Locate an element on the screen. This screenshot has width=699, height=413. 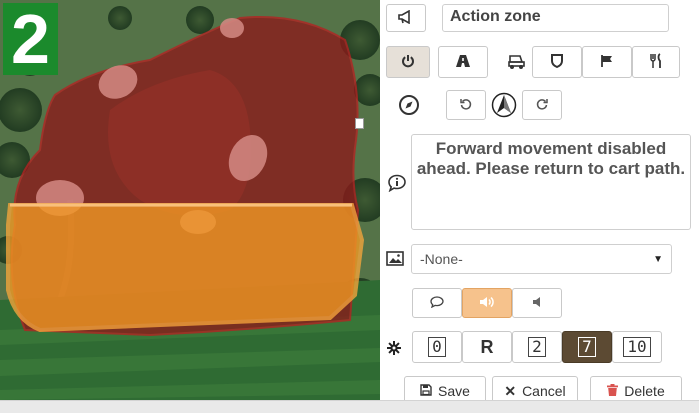
compass-icon is located at coordinates (409, 105).